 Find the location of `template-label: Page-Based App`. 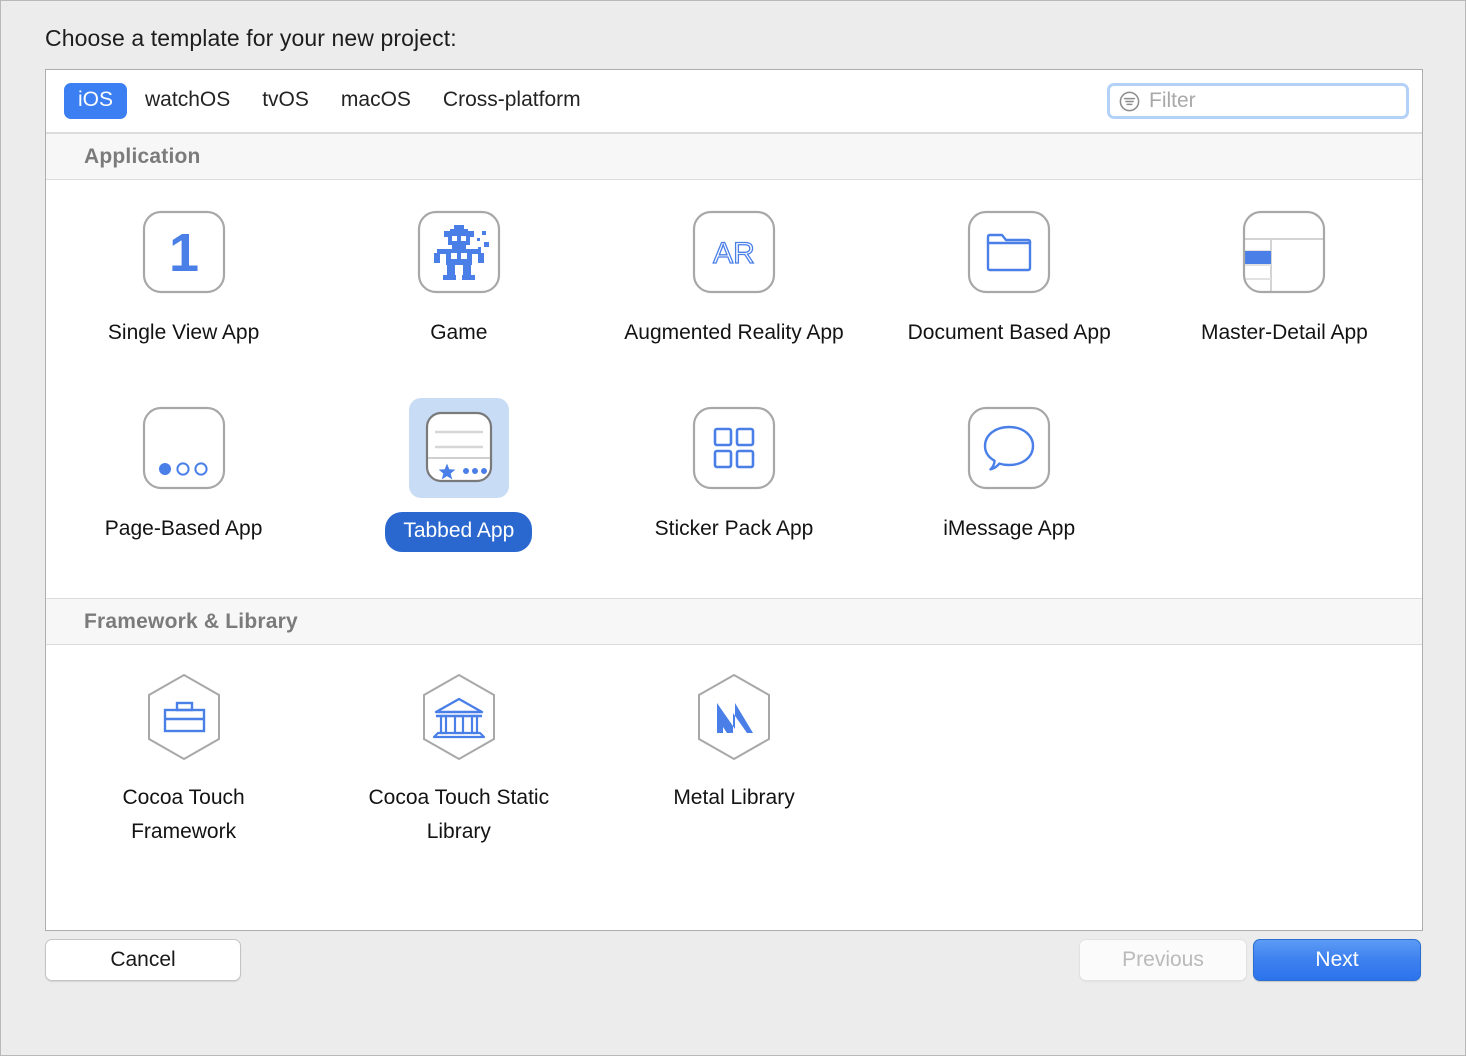

template-label: Page-Based App is located at coordinates (183, 528).